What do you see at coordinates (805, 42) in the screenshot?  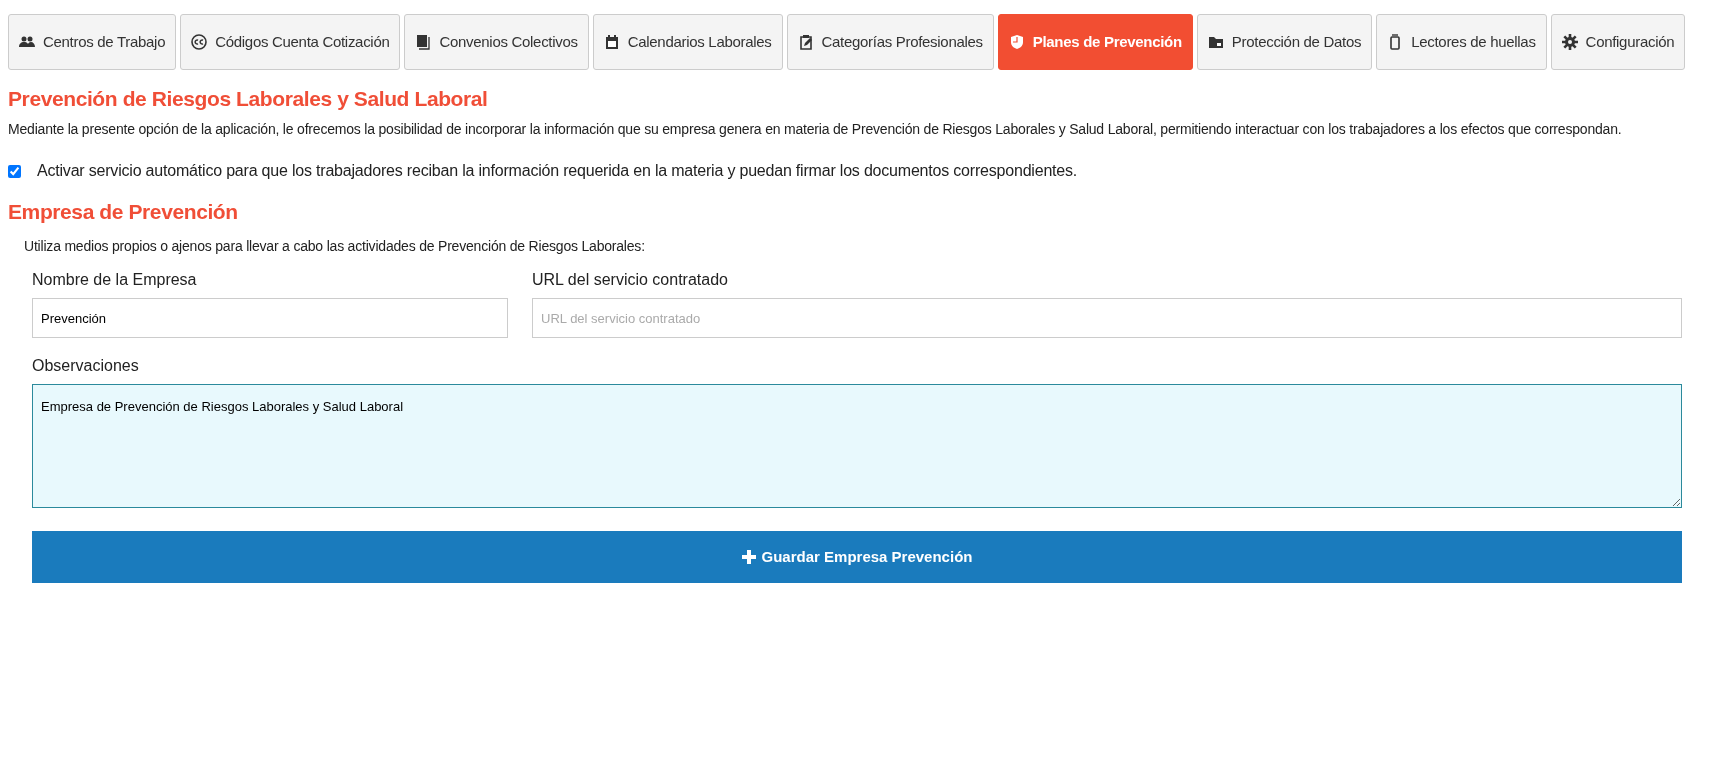 I see `clipboard-edit-icon` at bounding box center [805, 42].